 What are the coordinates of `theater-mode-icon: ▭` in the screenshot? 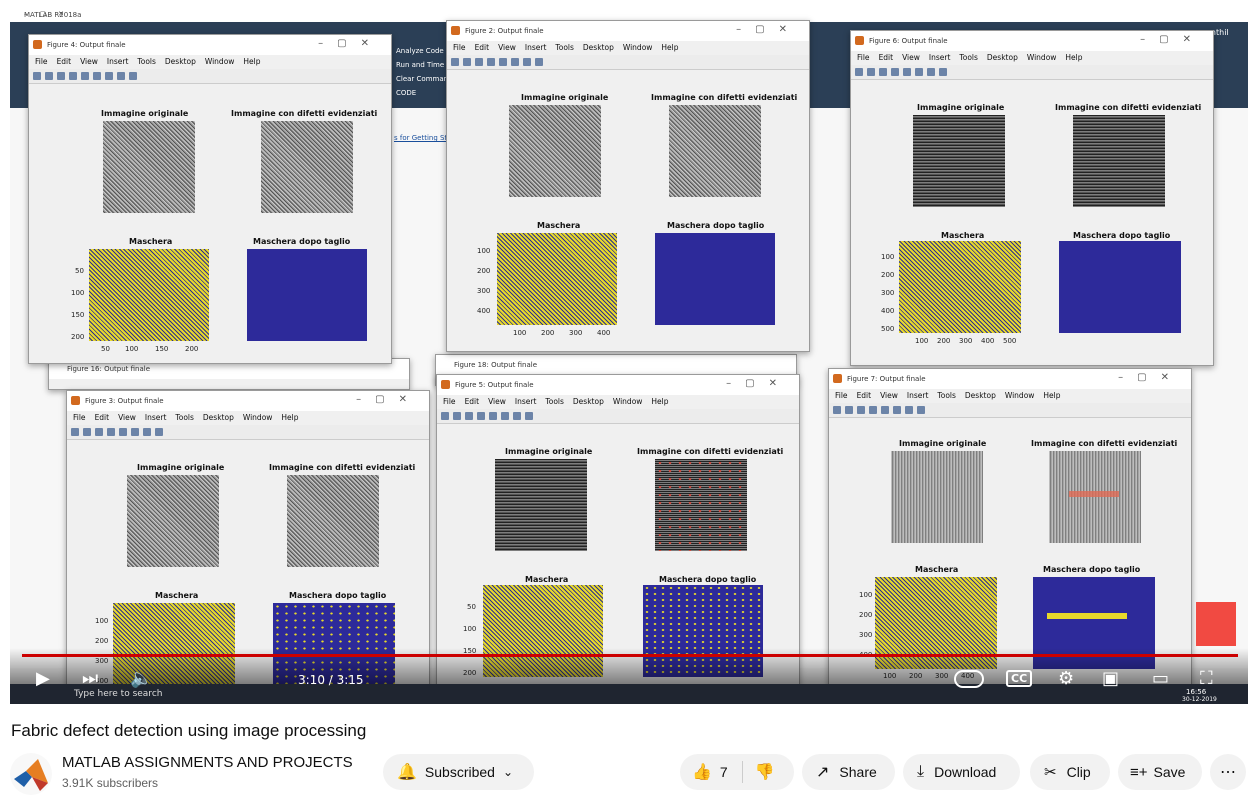 It's located at (1160, 678).